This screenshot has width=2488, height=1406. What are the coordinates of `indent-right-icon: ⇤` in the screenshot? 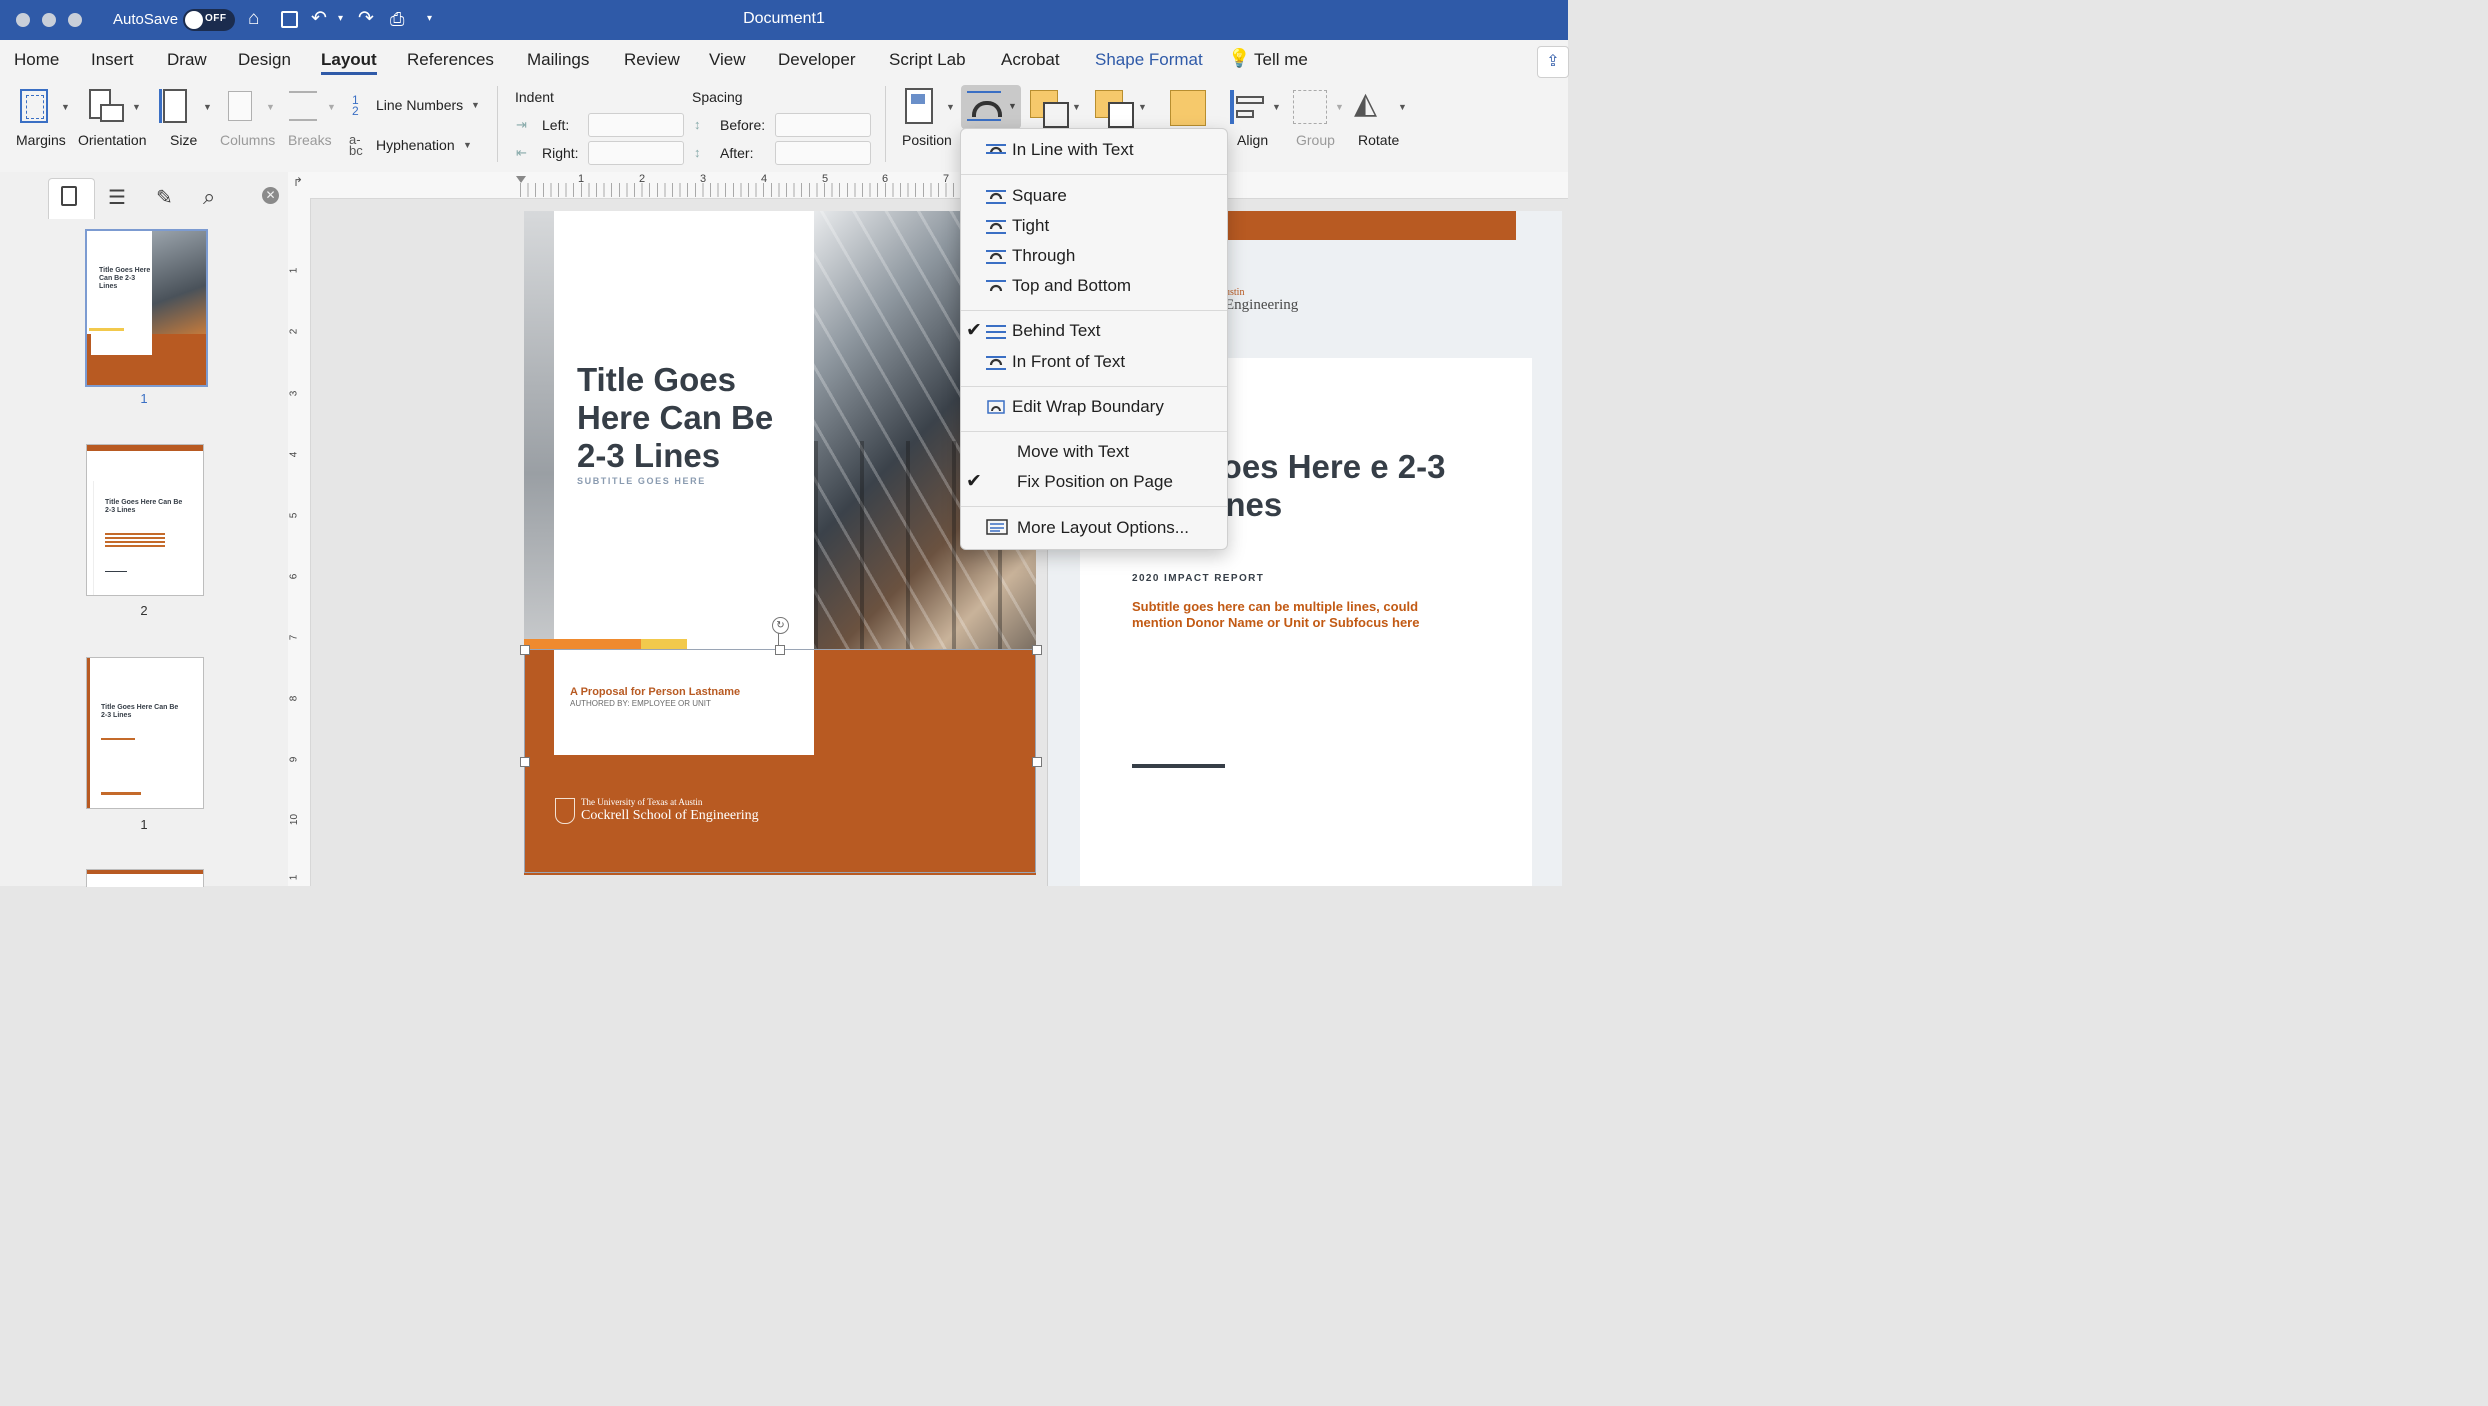 It's located at (521, 152).